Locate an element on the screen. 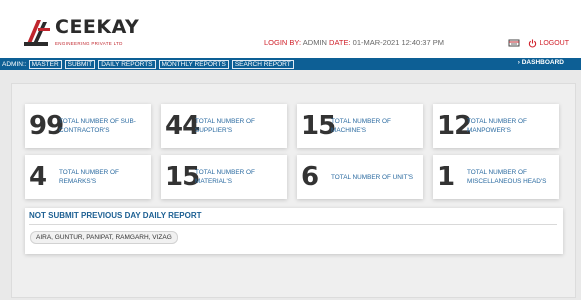  stat-card-suppliers: 44 TOTAL NUMBER OF SUPPLIER'S is located at coordinates (224, 126).